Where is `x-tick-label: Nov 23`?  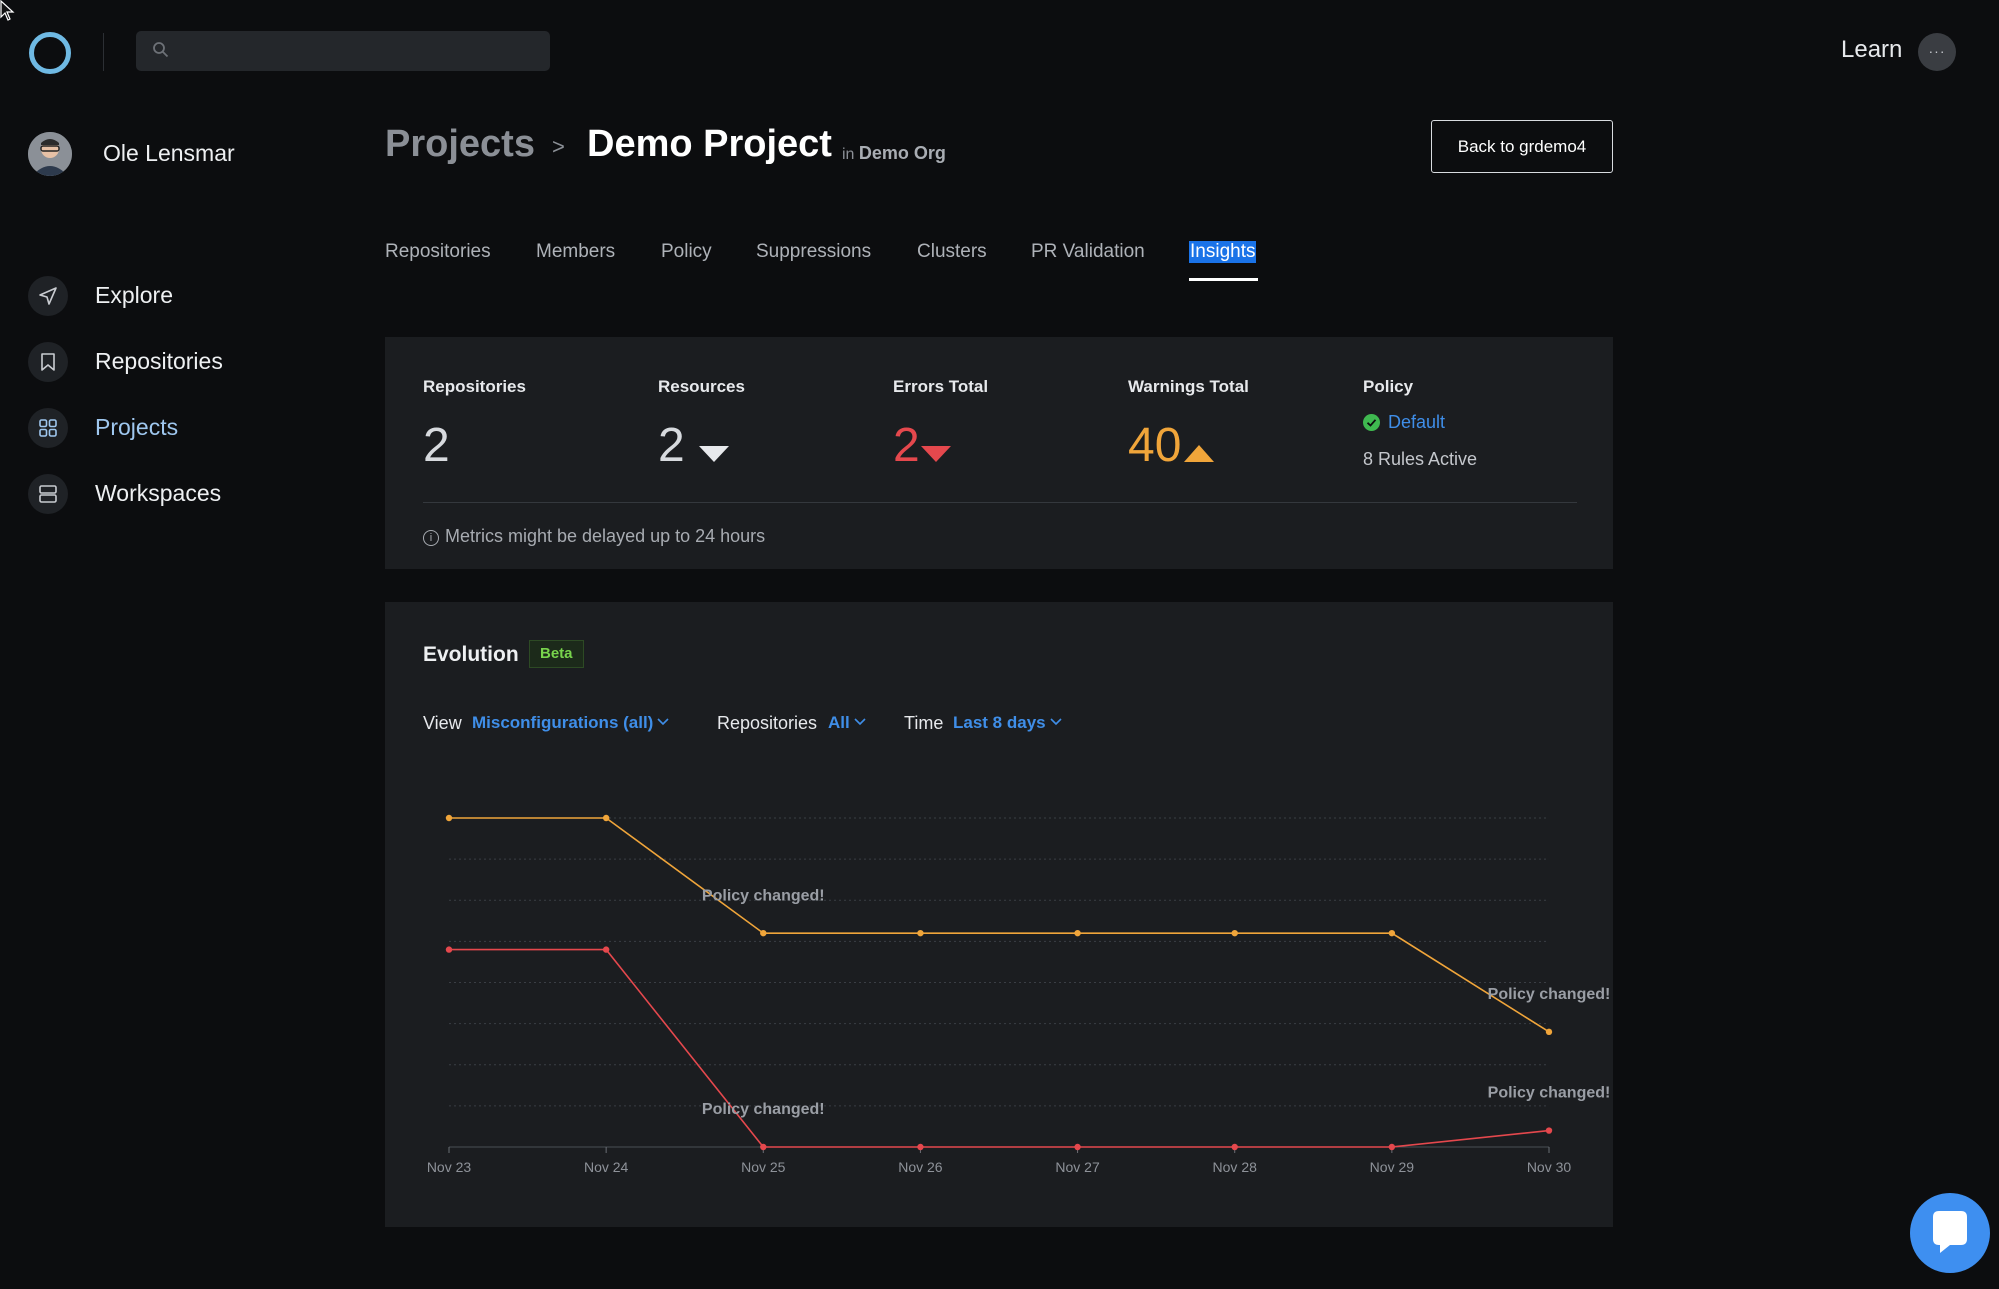
x-tick-label: Nov 23 is located at coordinates (449, 1167).